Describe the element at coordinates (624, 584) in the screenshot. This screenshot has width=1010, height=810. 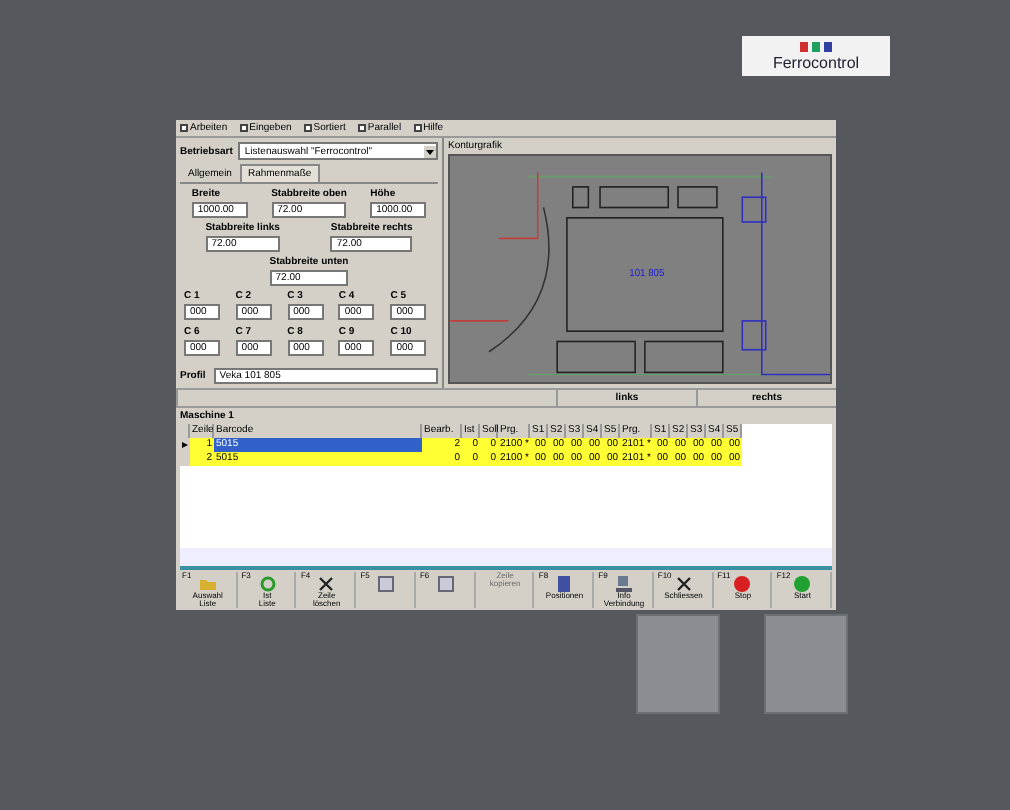
I see `computer-icon` at that location.